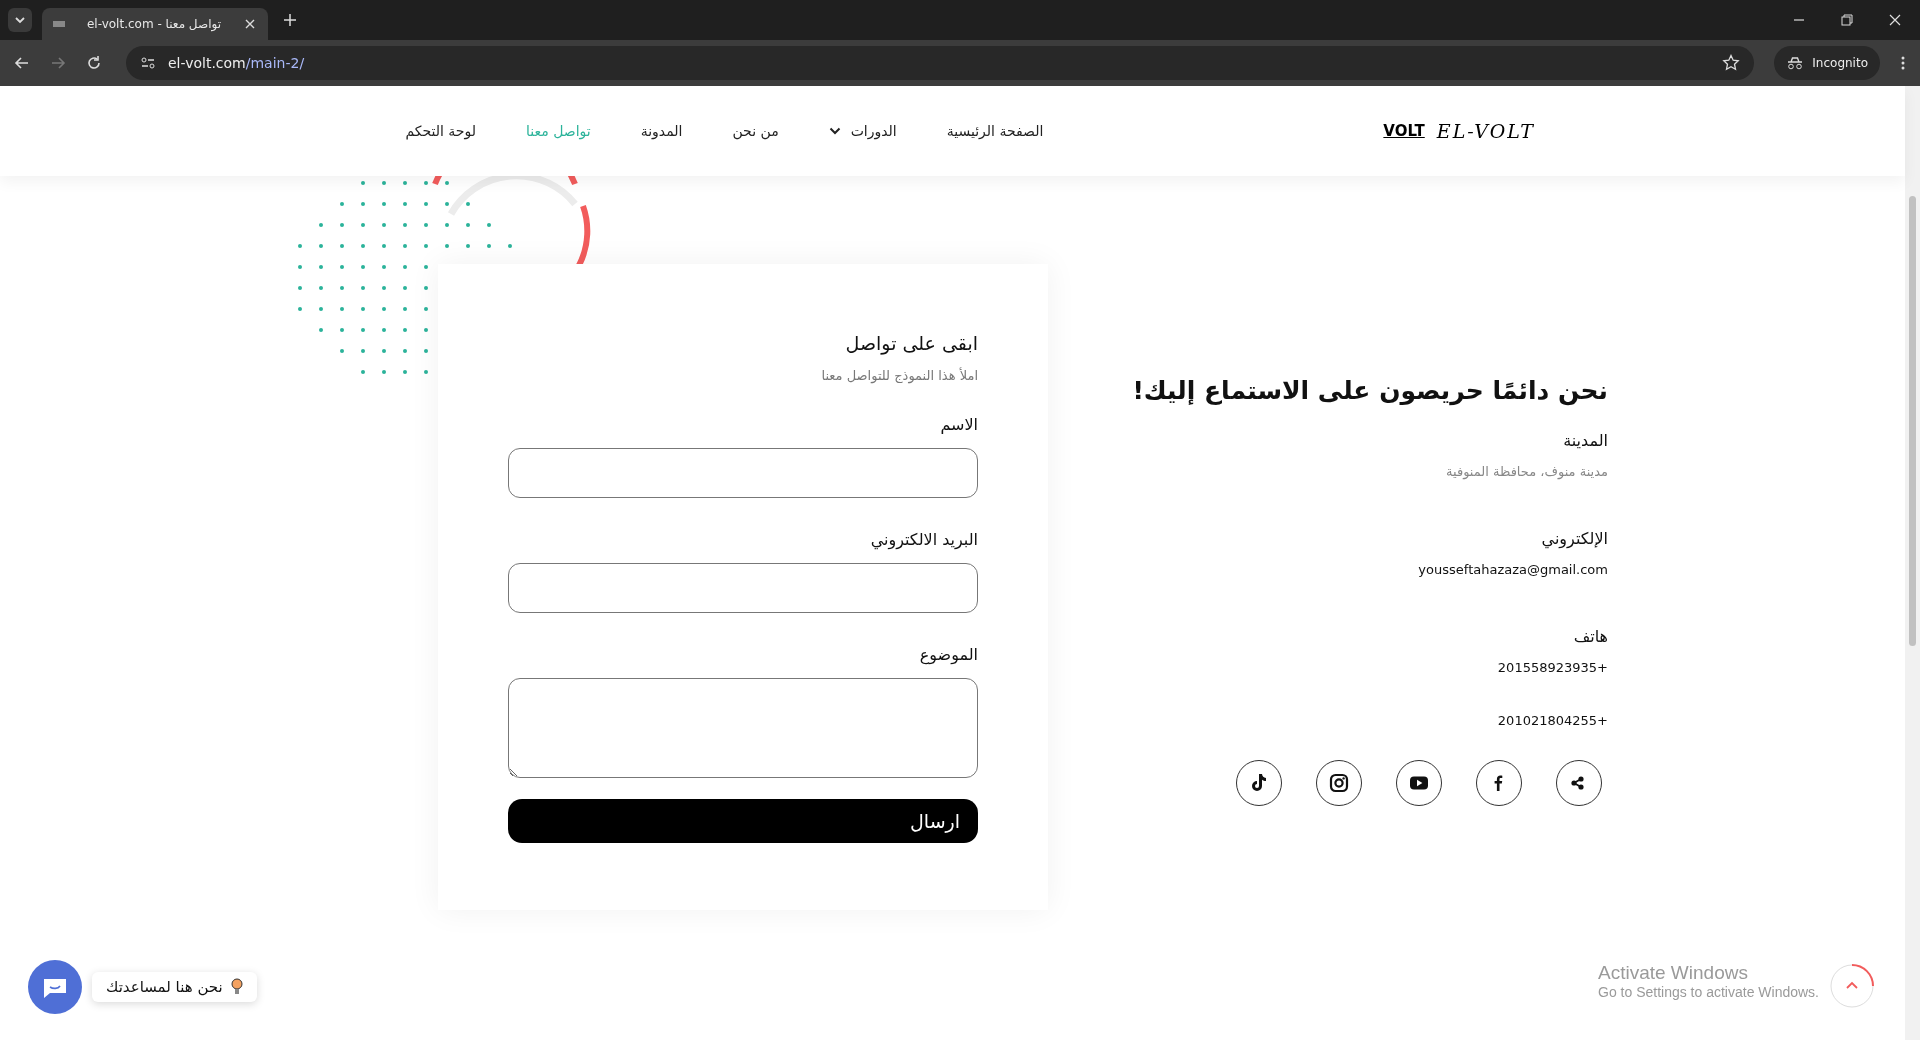  Describe the element at coordinates (148, 63) in the screenshot. I see `site-info-icon` at that location.